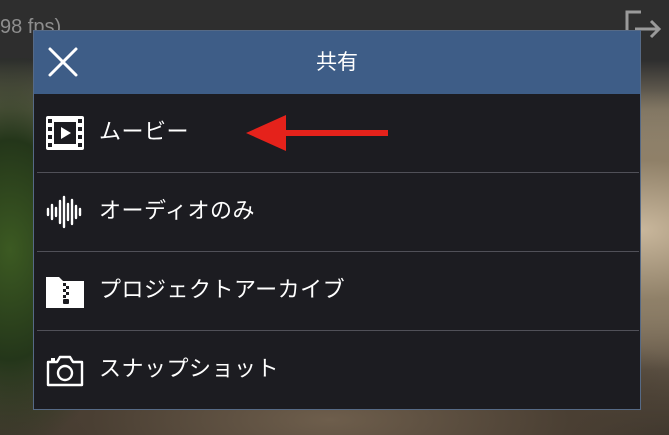 The height and width of the screenshot is (435, 669). What do you see at coordinates (177, 211) in the screenshot?
I see `menu-item-label: オーディオのみ` at bounding box center [177, 211].